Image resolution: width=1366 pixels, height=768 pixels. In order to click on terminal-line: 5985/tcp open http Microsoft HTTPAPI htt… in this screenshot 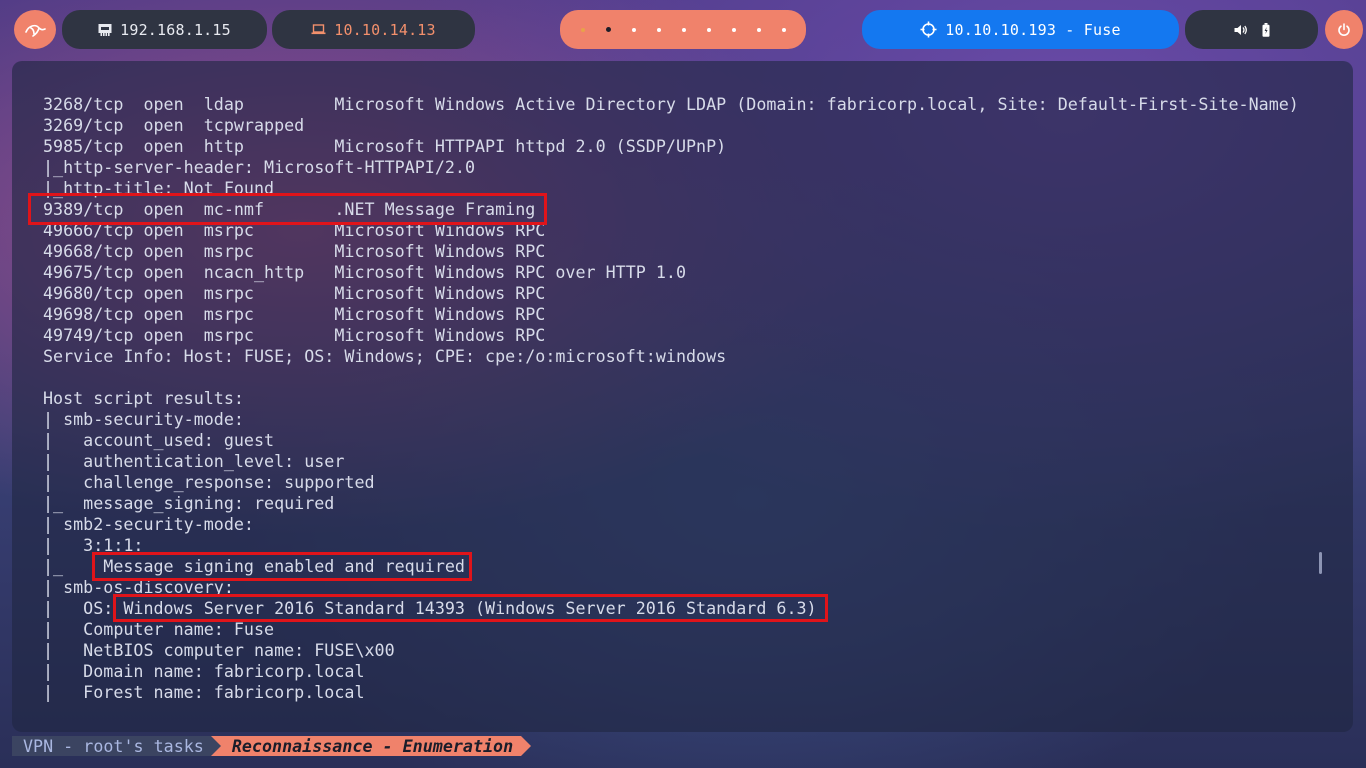, I will do `click(385, 146)`.